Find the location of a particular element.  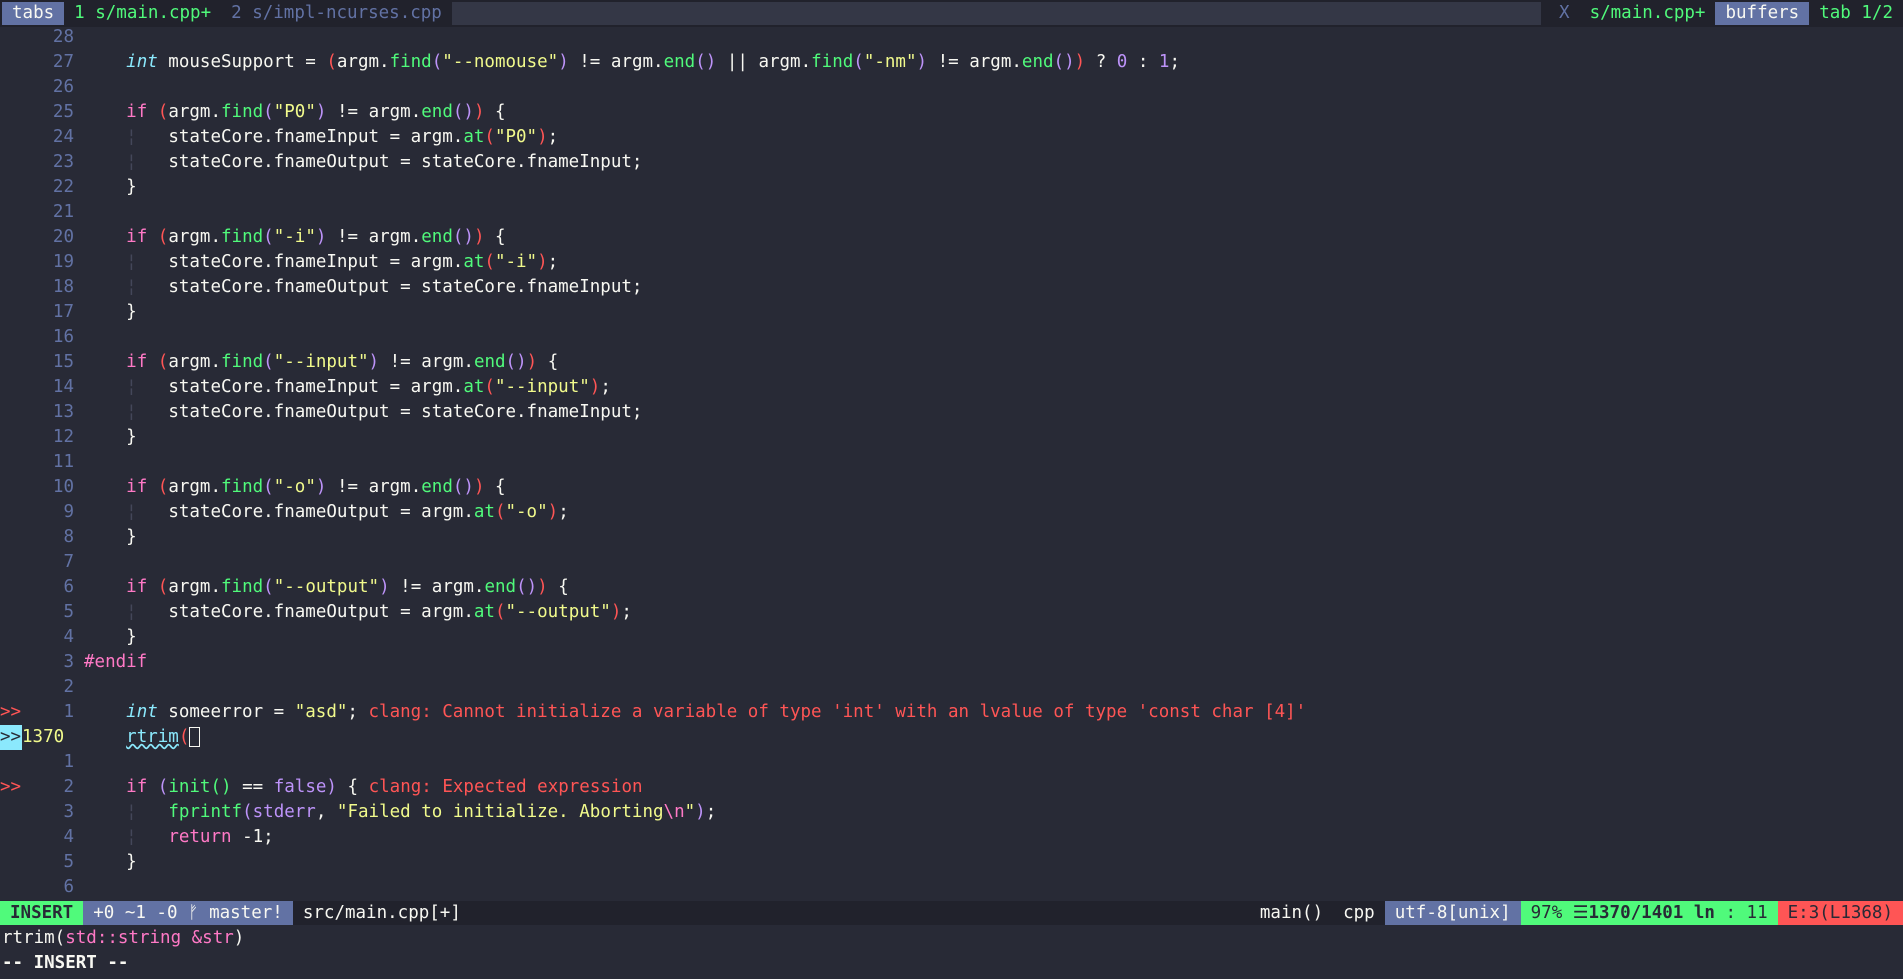

string-literal: "--input" is located at coordinates (321, 362).